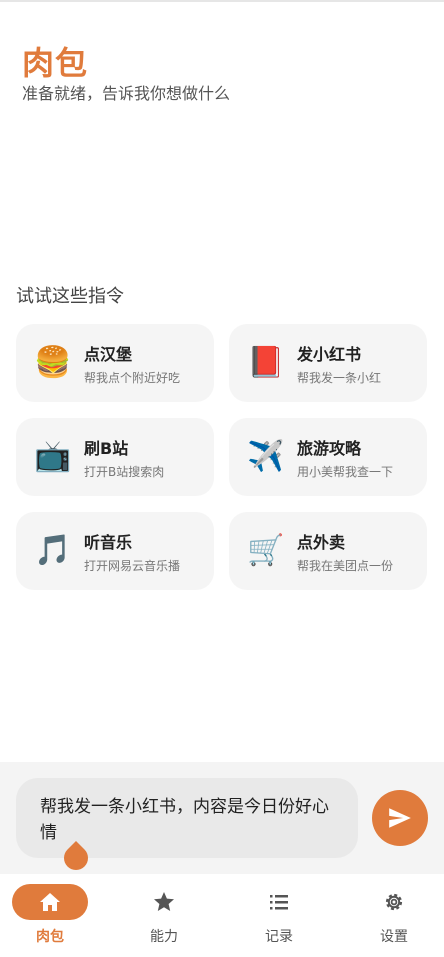 This screenshot has width=444, height=957. I want to click on airplane-icon: ✈️, so click(266, 456).